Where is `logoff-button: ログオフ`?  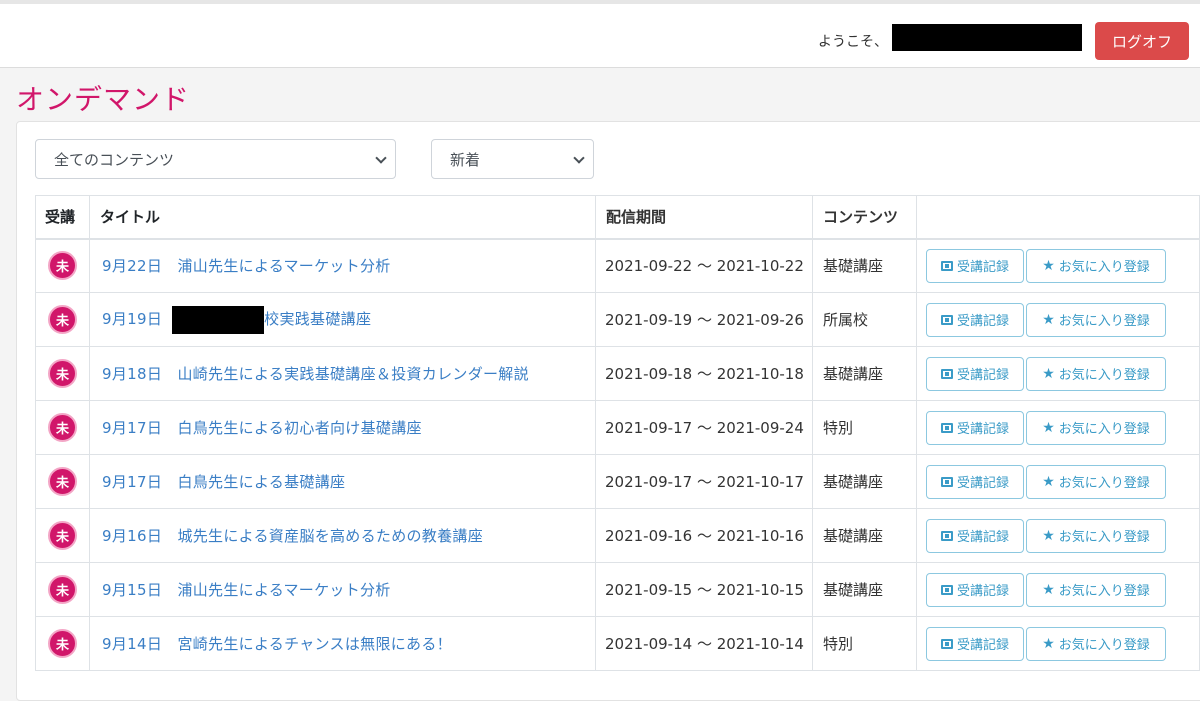 logoff-button: ログオフ is located at coordinates (1142, 41).